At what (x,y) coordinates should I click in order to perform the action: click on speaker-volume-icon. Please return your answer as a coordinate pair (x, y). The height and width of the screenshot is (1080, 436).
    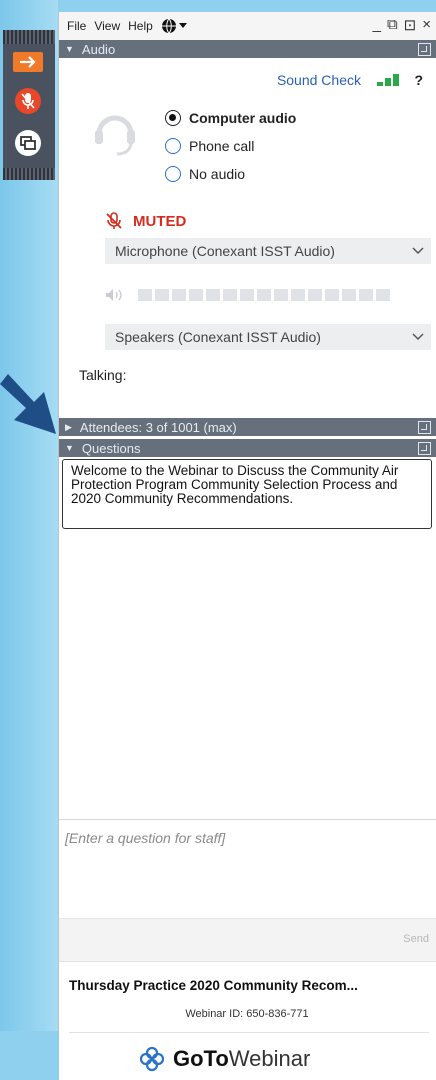
    Looking at the image, I should click on (114, 295).